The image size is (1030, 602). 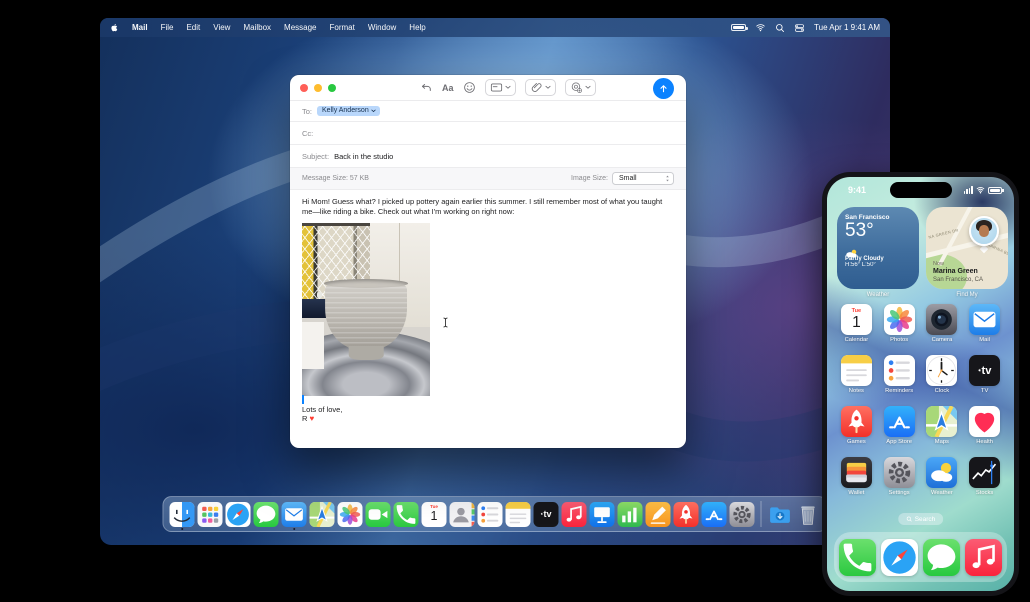 What do you see at coordinates (878, 251) in the screenshot?
I see `partly-cloudy-icon` at bounding box center [878, 251].